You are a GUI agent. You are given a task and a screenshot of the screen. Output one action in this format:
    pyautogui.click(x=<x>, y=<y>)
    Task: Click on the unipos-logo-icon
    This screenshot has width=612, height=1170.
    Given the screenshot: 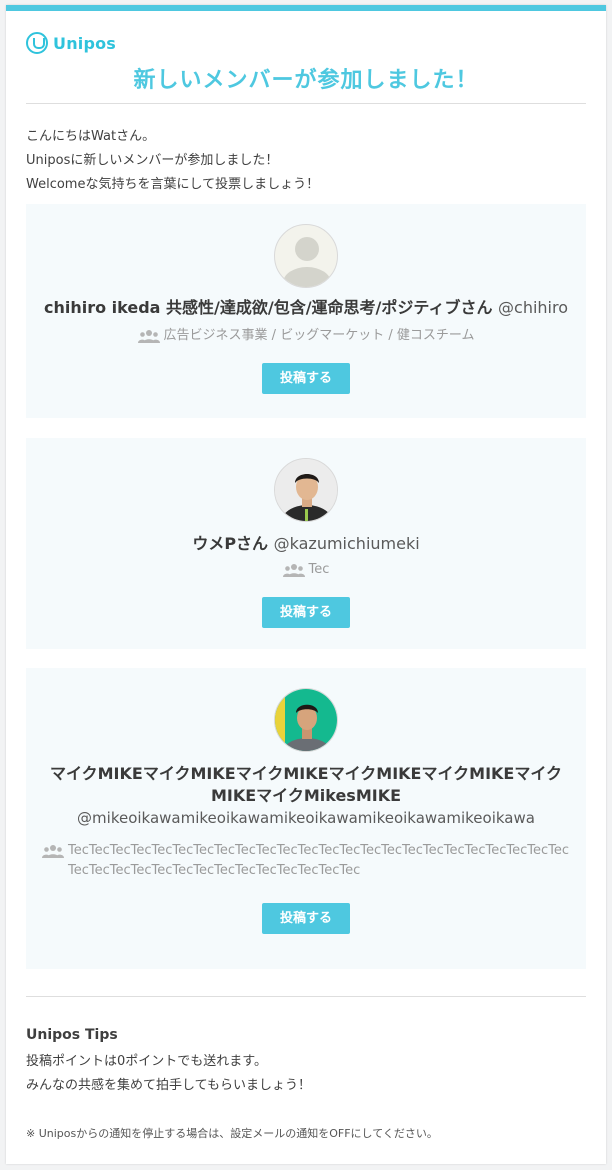 What is the action you would take?
    pyautogui.click(x=37, y=43)
    